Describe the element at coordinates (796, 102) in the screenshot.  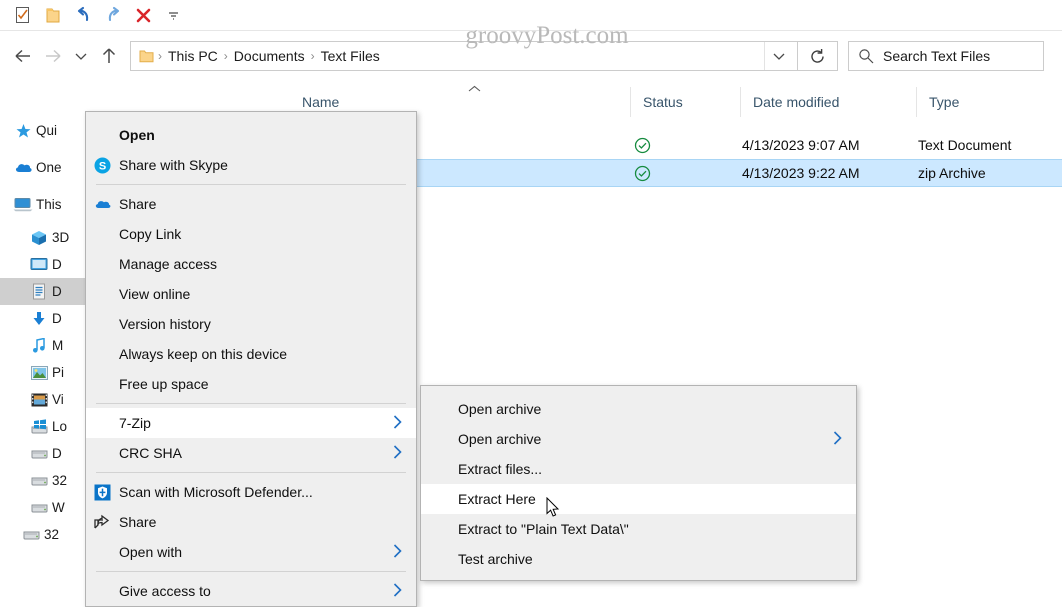
I see `column-label: Date modified` at that location.